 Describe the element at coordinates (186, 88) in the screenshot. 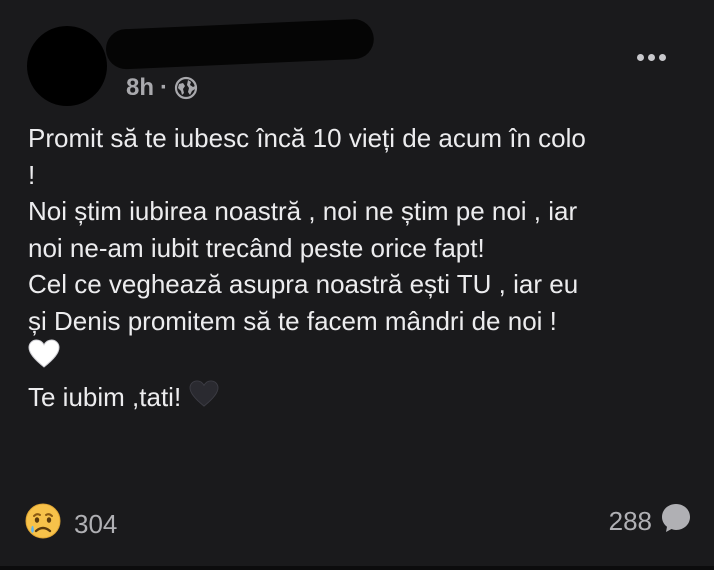

I see `globe-icon` at that location.